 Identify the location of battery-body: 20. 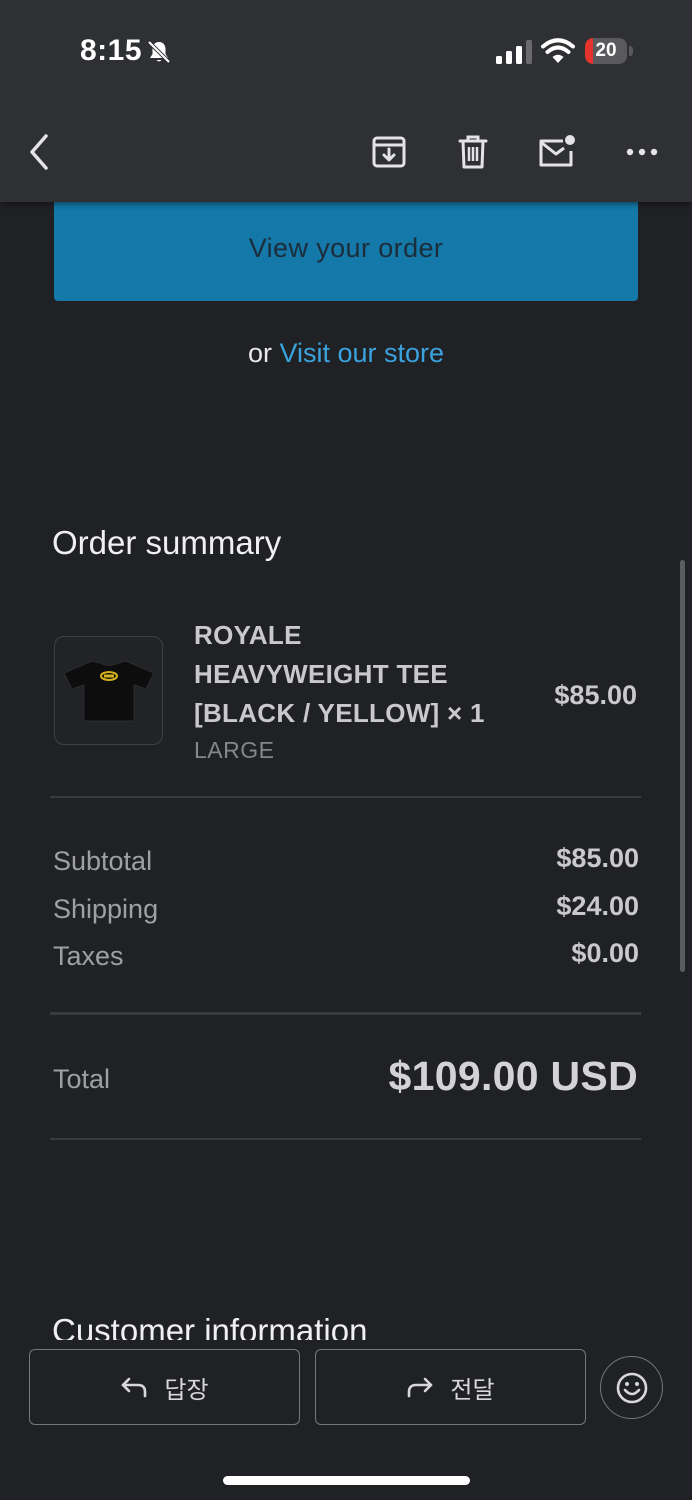
(606, 51).